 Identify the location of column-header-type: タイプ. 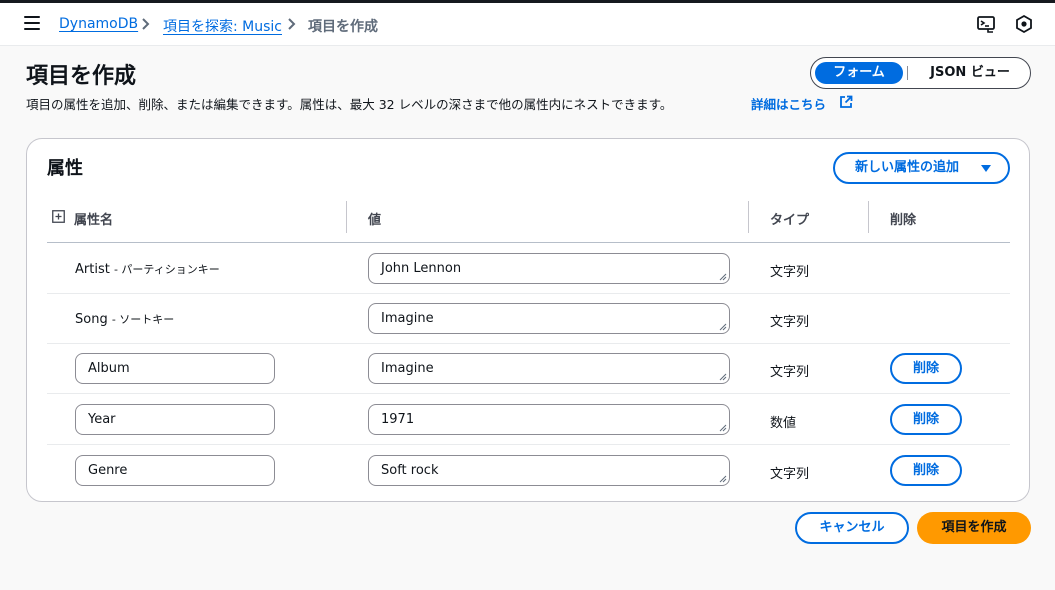
(790, 220).